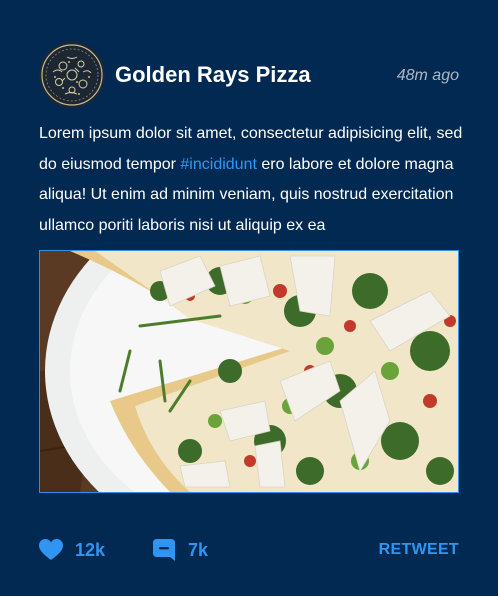  I want to click on like-button: 12k, so click(72, 550).